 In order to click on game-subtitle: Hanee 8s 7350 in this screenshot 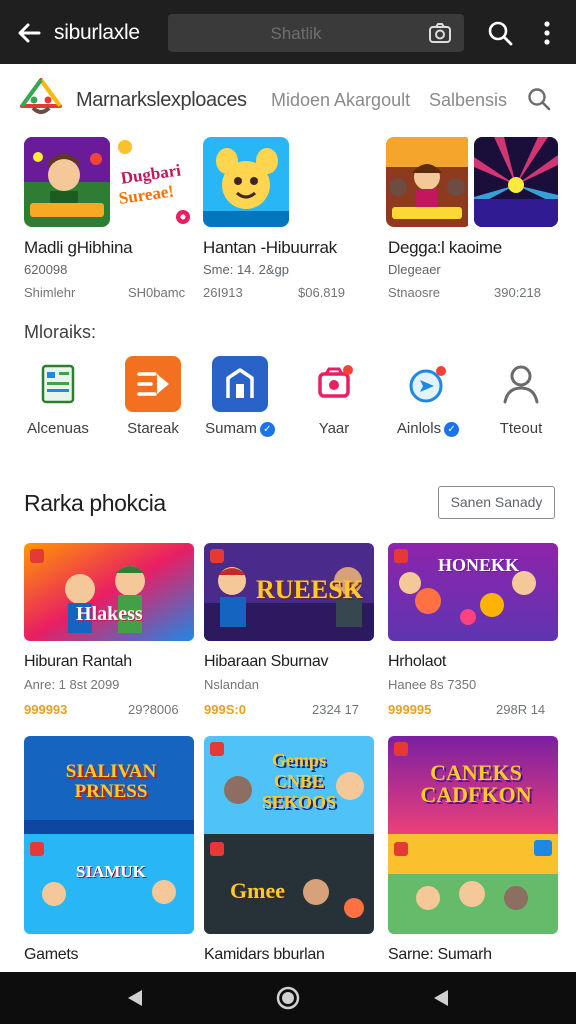, I will do `click(432, 684)`.